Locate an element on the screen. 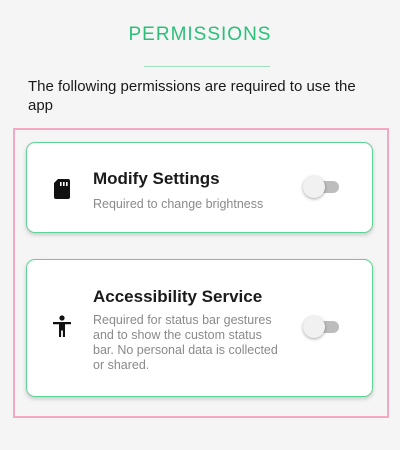  accessibility-icon is located at coordinates (62, 327).